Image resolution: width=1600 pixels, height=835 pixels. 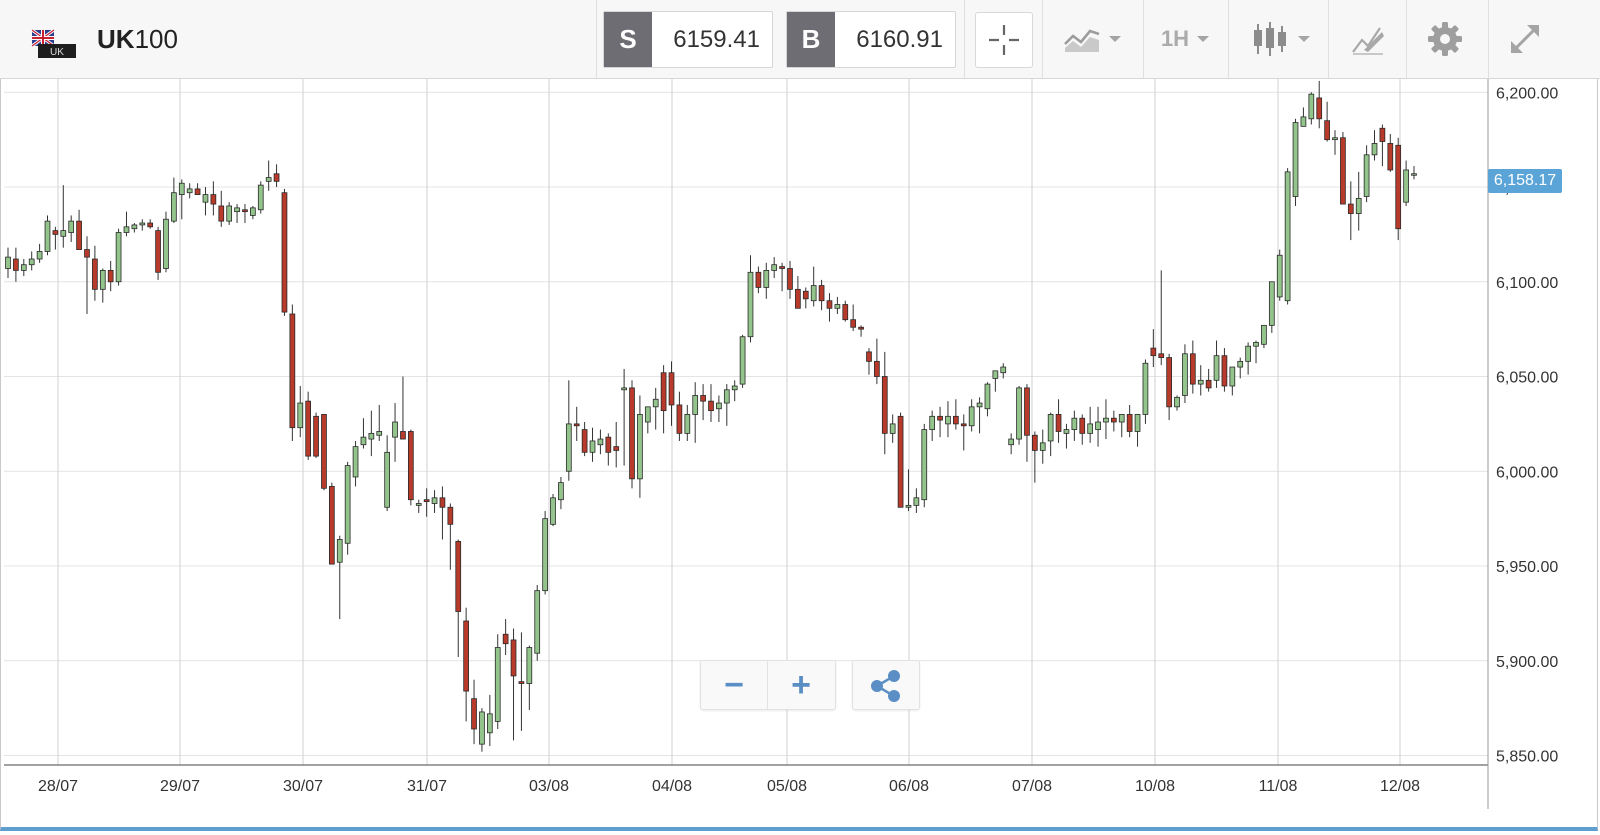 What do you see at coordinates (549, 786) in the screenshot?
I see `x-tick-label: 03/08` at bounding box center [549, 786].